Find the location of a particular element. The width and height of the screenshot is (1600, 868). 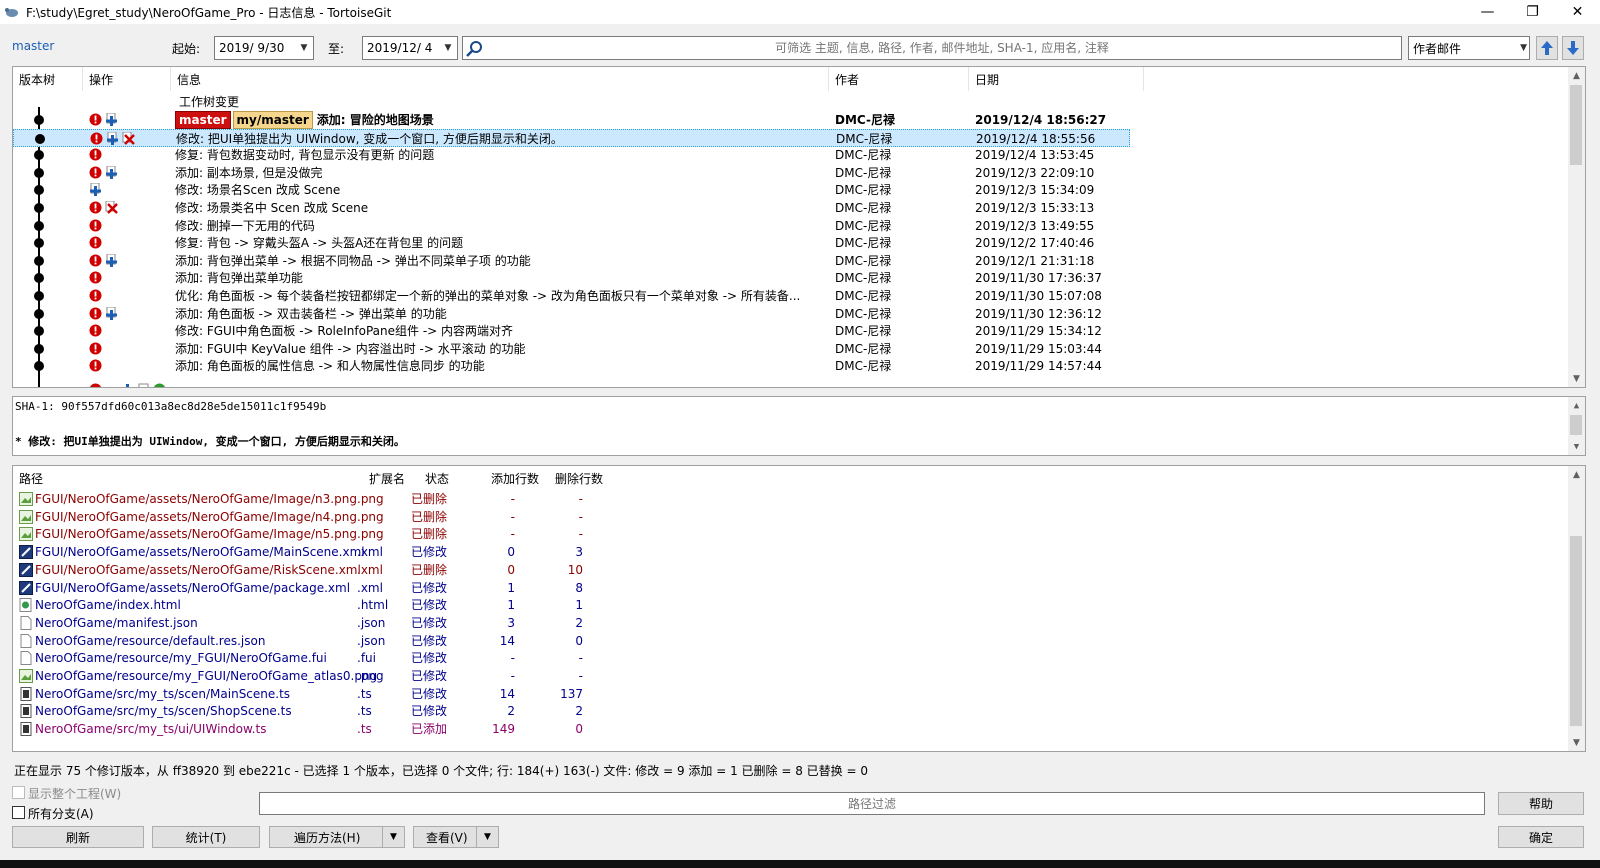

search-icon is located at coordinates (475, 49).